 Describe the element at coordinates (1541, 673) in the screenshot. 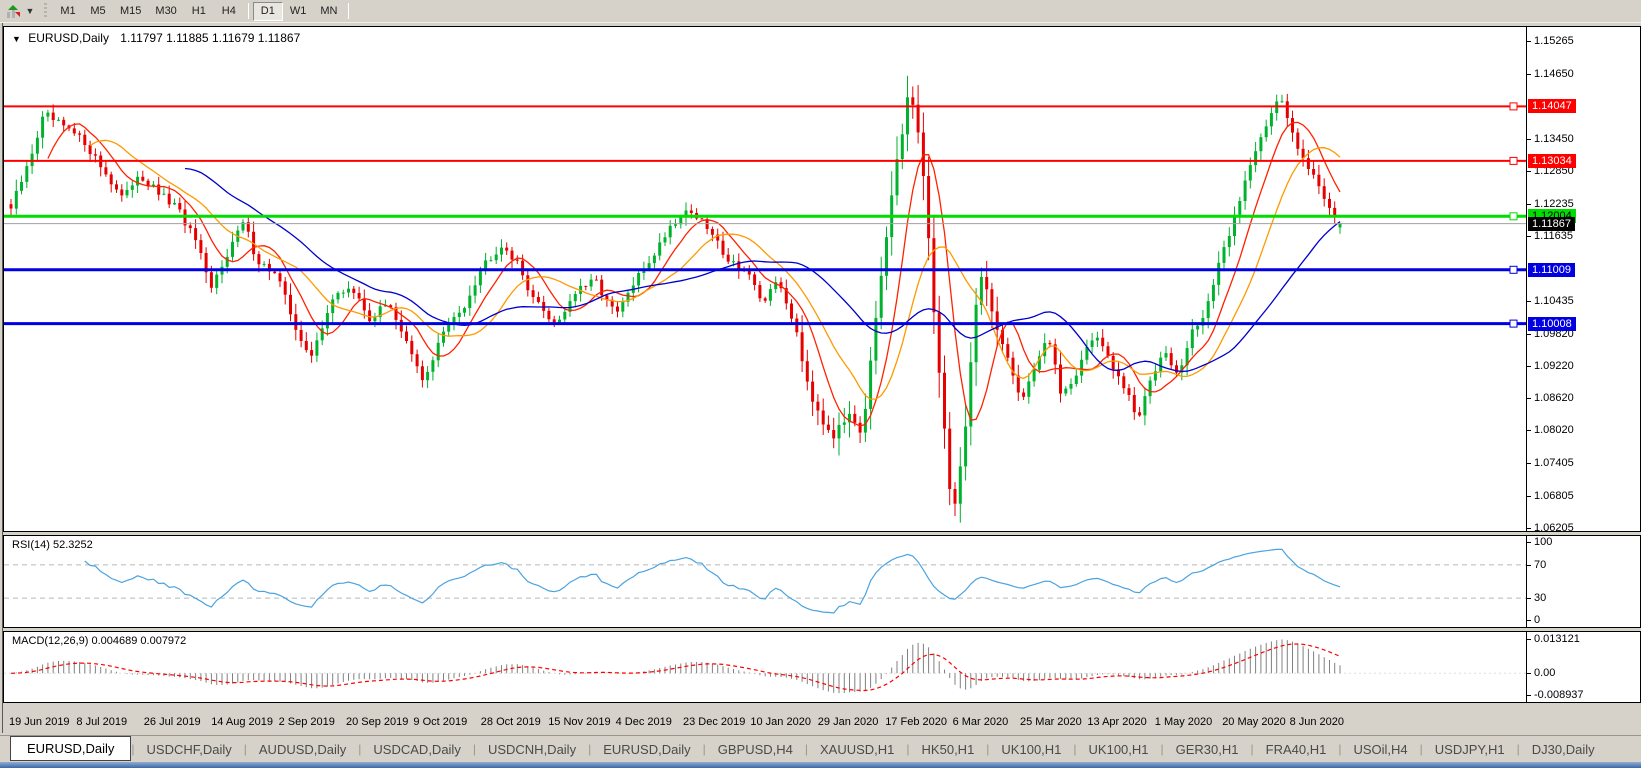

I see `macd-tick: 0.00` at that location.